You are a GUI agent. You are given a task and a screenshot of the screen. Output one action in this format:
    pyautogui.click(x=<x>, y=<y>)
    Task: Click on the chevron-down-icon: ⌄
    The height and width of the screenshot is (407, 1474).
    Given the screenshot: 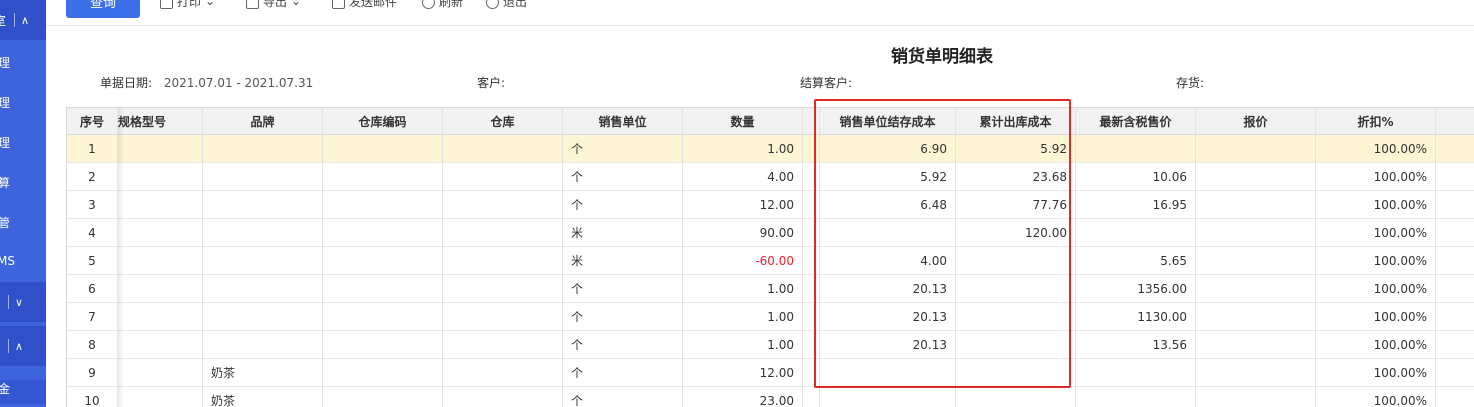 What is the action you would take?
    pyautogui.click(x=210, y=4)
    